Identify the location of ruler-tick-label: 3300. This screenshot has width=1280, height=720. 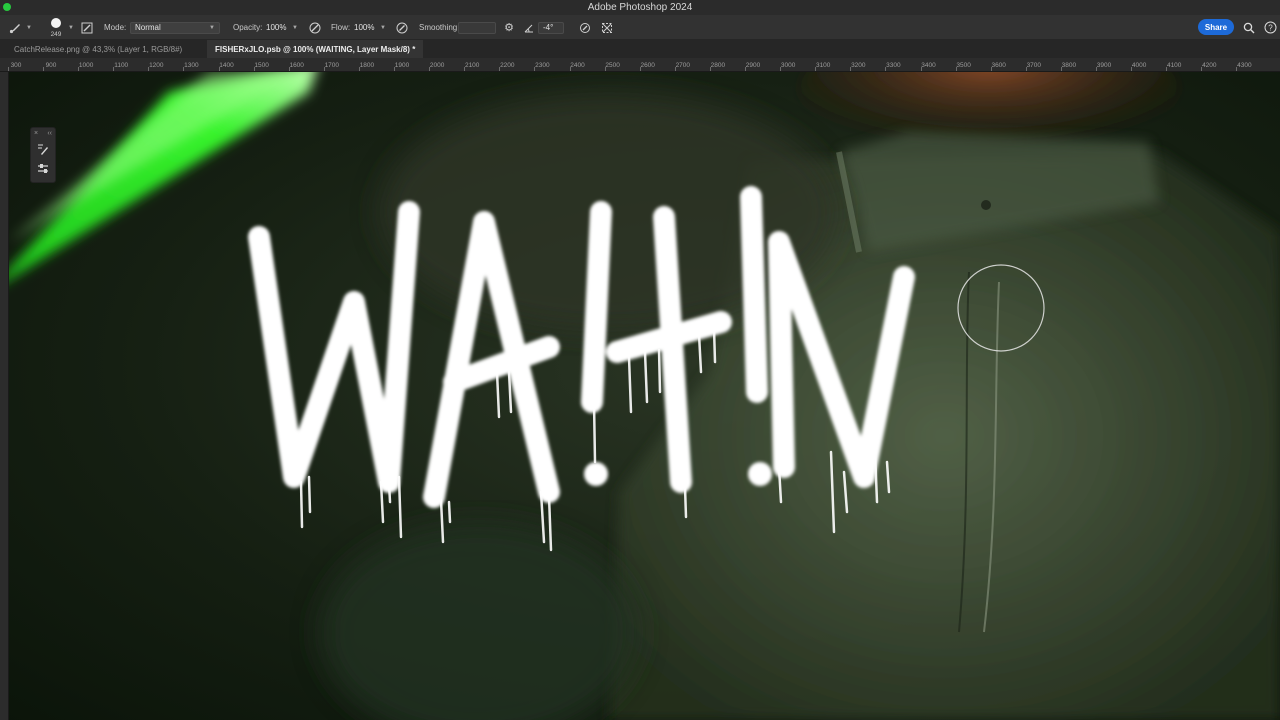
(893, 65).